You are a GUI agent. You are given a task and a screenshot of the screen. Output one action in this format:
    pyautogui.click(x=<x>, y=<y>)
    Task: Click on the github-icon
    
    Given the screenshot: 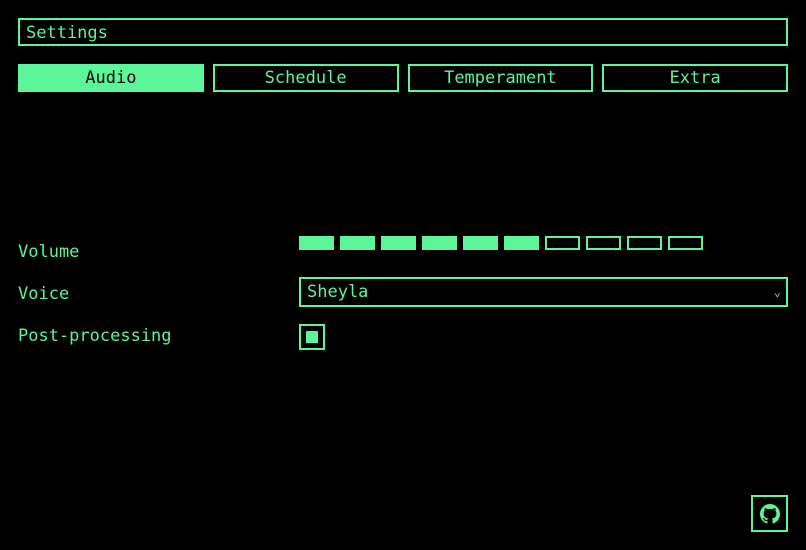 What is the action you would take?
    pyautogui.click(x=769, y=513)
    